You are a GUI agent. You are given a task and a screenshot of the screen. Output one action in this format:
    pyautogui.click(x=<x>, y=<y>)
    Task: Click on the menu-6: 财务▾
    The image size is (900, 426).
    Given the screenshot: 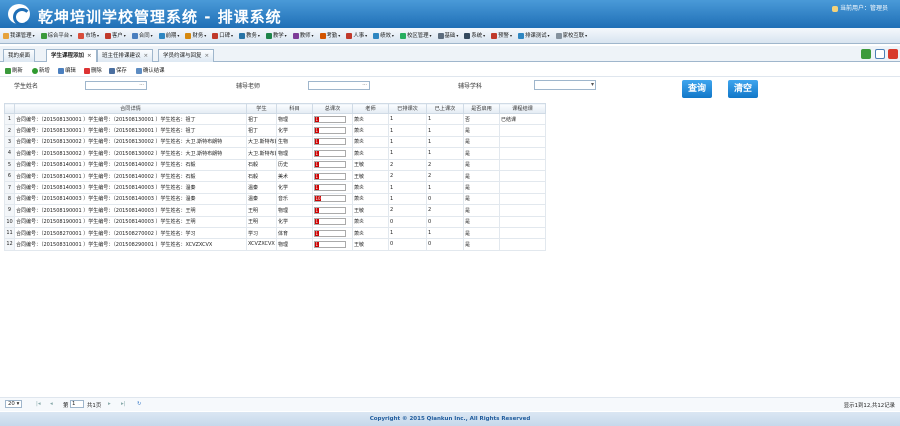 What is the action you would take?
    pyautogui.click(x=195, y=35)
    